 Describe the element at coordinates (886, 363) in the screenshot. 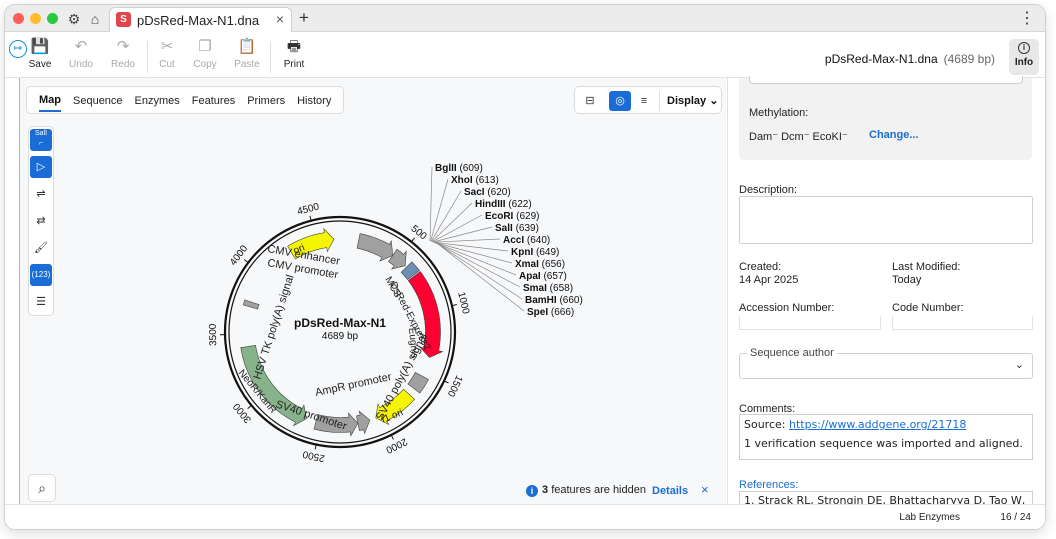

I see `sequence-author-select: Sequence author ⌄` at that location.